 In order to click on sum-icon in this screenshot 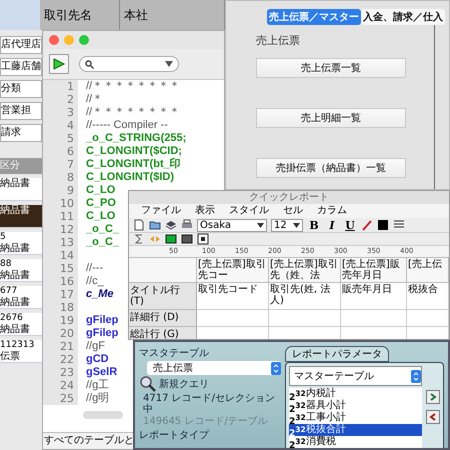, I will do `click(139, 239)`.